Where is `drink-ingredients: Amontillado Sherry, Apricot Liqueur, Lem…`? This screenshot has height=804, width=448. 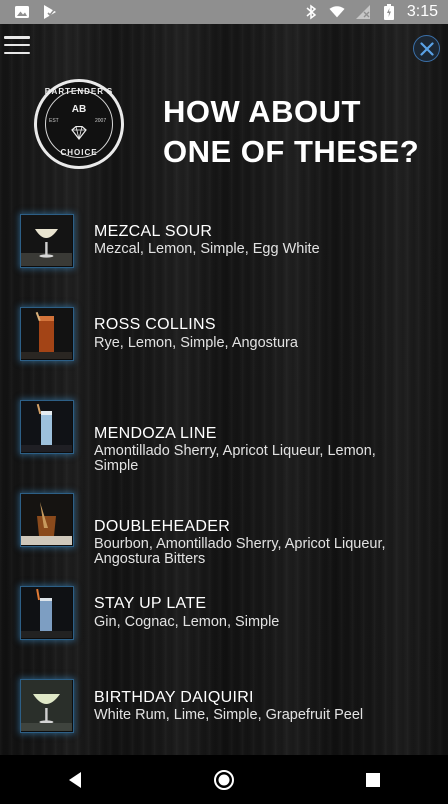 drink-ingredients: Amontillado Sherry, Apricot Liqueur, Lem… is located at coordinates (235, 458).